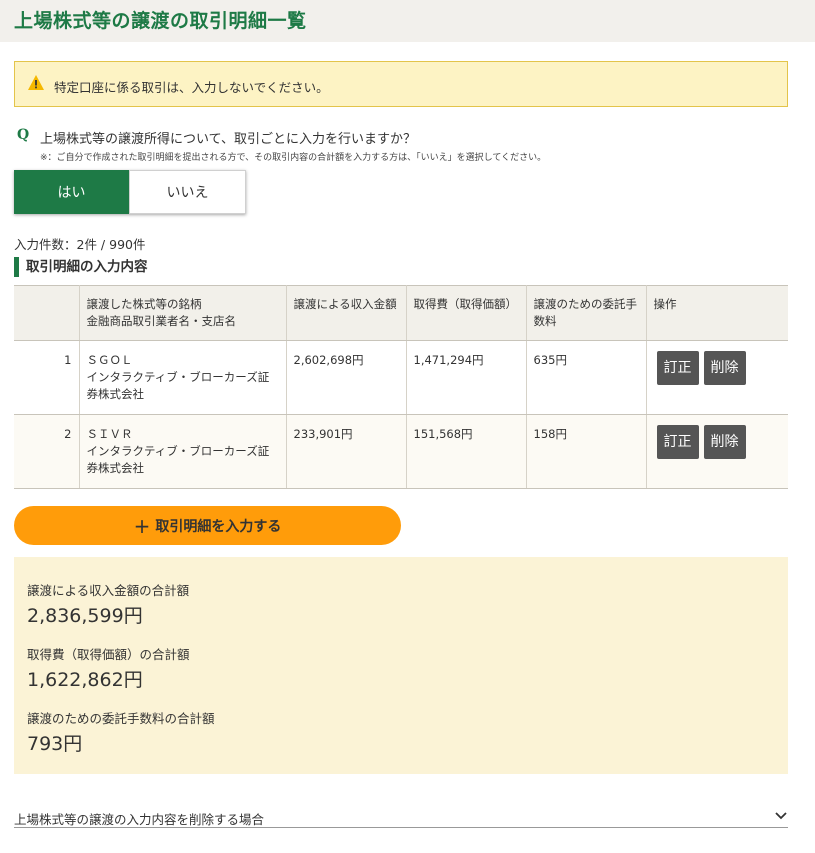 Image resolution: width=815 pixels, height=853 pixels. What do you see at coordinates (465, 313) in the screenshot?
I see `header-cost: 取得費（取得価額）` at bounding box center [465, 313].